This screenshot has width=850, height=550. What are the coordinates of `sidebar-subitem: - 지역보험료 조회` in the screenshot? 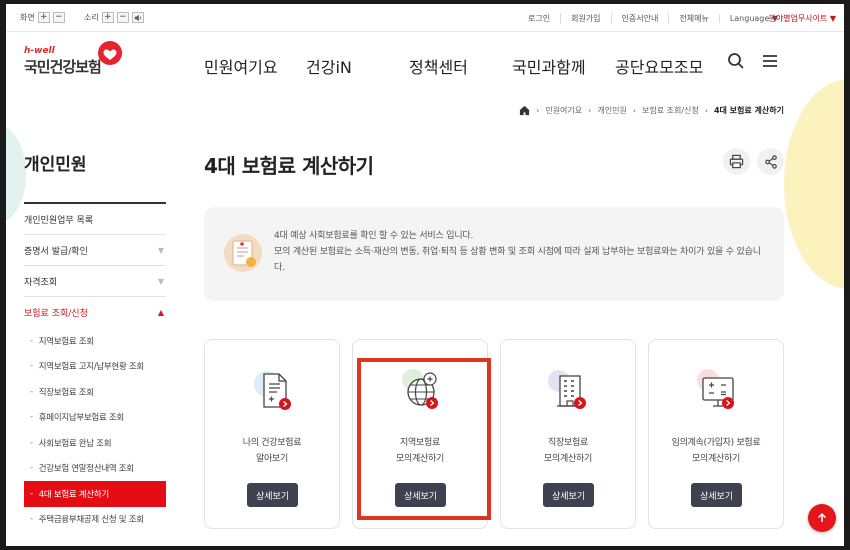 It's located at (95, 341).